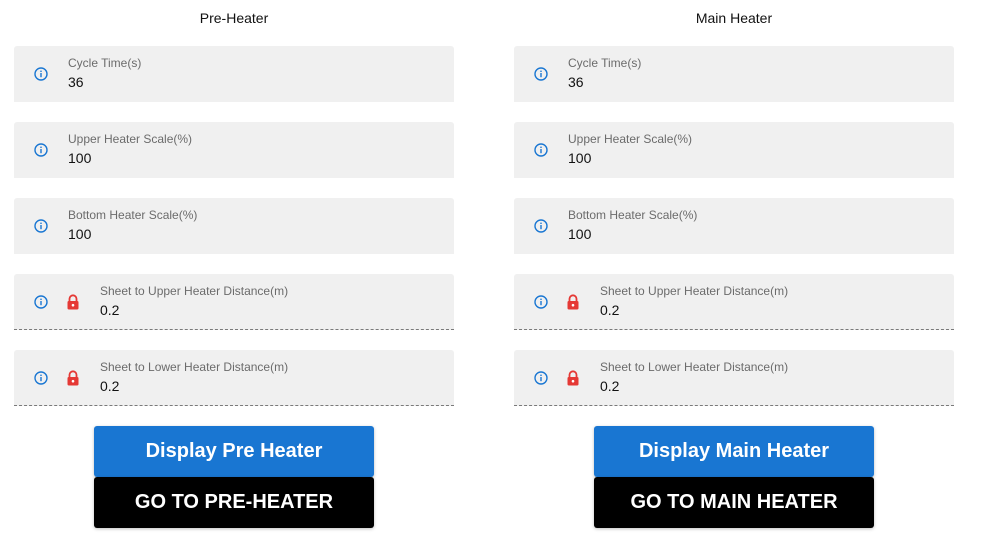 The width and height of the screenshot is (987, 536). Describe the element at coordinates (734, 74) in the screenshot. I see `main-cycle-time-field: Cycle Time(s) 36` at that location.